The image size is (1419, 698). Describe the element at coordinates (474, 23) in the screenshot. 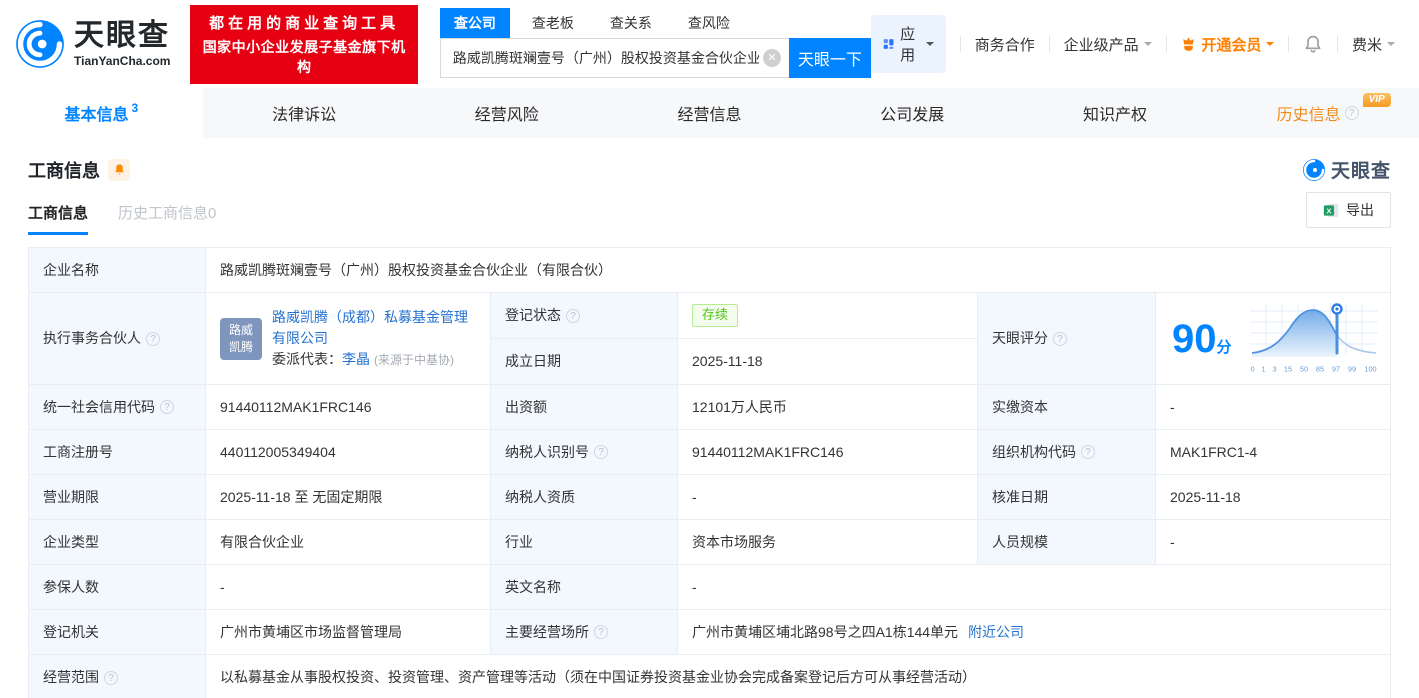

I see `search-tab-company: 查公司` at that location.